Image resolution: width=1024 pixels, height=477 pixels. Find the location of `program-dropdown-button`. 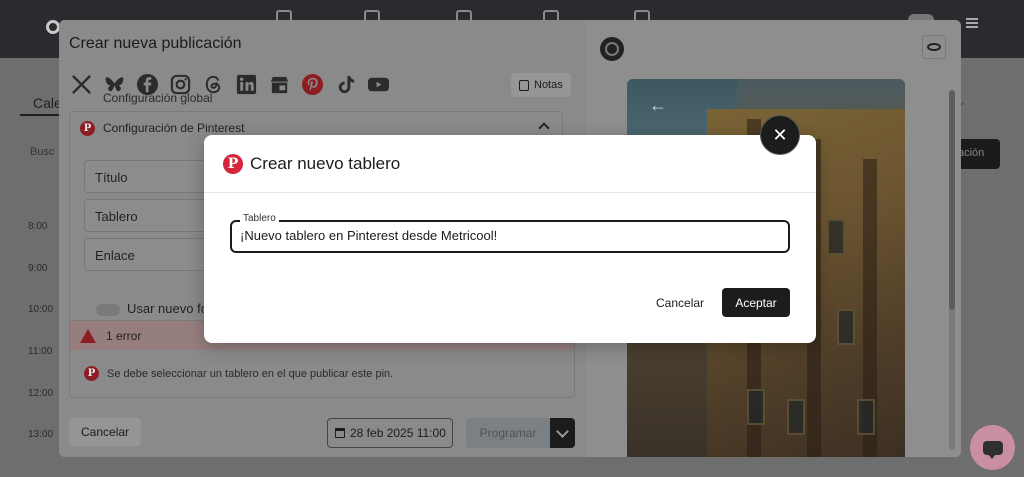

program-dropdown-button is located at coordinates (562, 433).